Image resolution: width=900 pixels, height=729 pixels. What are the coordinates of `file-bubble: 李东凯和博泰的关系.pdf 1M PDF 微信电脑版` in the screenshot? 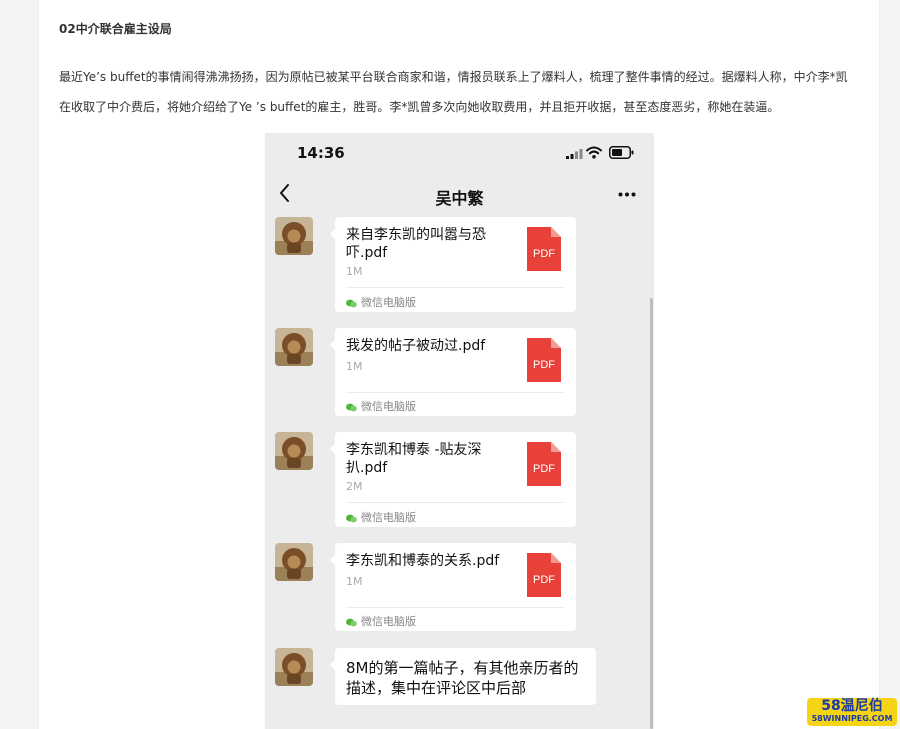 It's located at (453, 587).